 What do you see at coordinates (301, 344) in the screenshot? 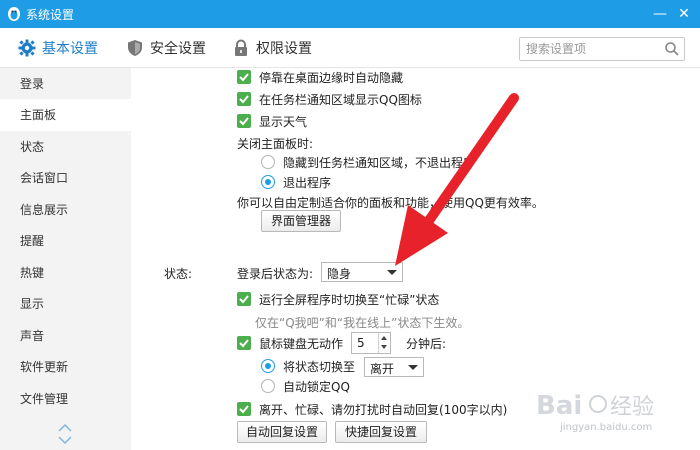
I see `idle-label: 鼠标键盘无动作` at bounding box center [301, 344].